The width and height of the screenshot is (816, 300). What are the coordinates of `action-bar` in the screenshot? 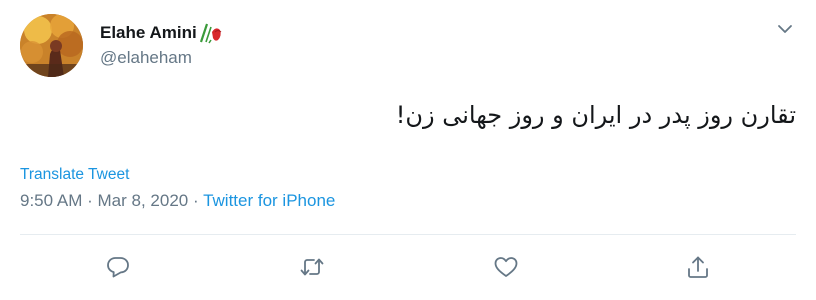 It's located at (408, 267).